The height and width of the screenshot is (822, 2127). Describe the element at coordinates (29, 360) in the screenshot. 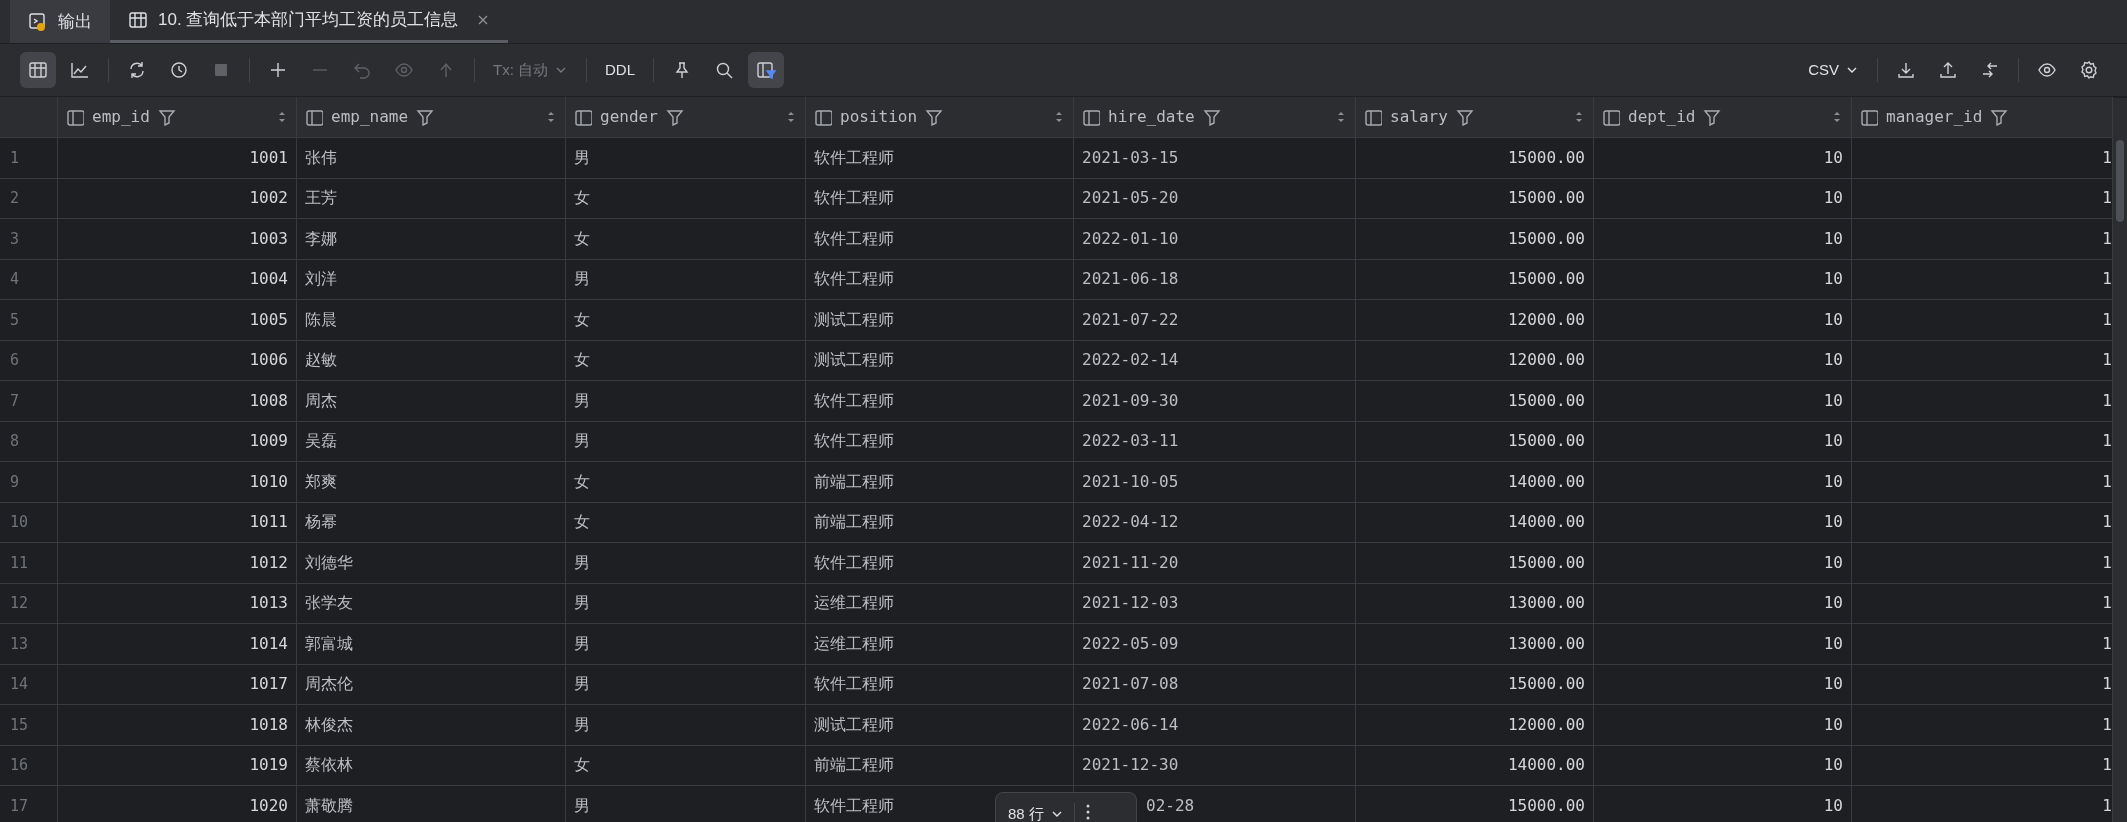

I see `row-number: 6` at that location.